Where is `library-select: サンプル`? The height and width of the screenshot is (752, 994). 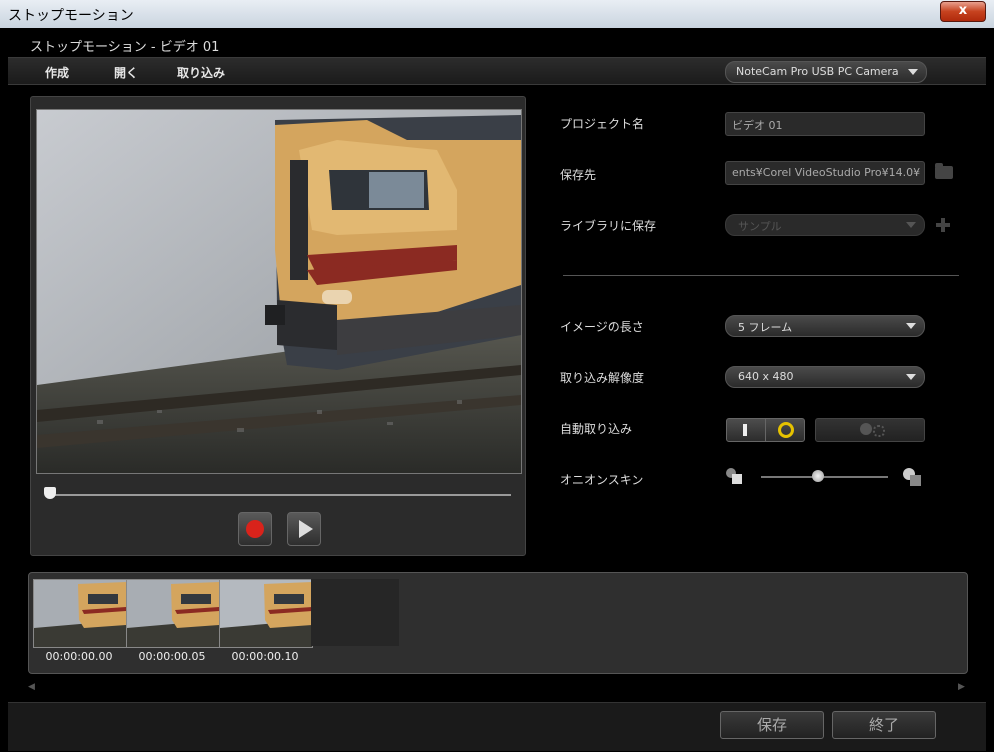 library-select: サンプル is located at coordinates (825, 225).